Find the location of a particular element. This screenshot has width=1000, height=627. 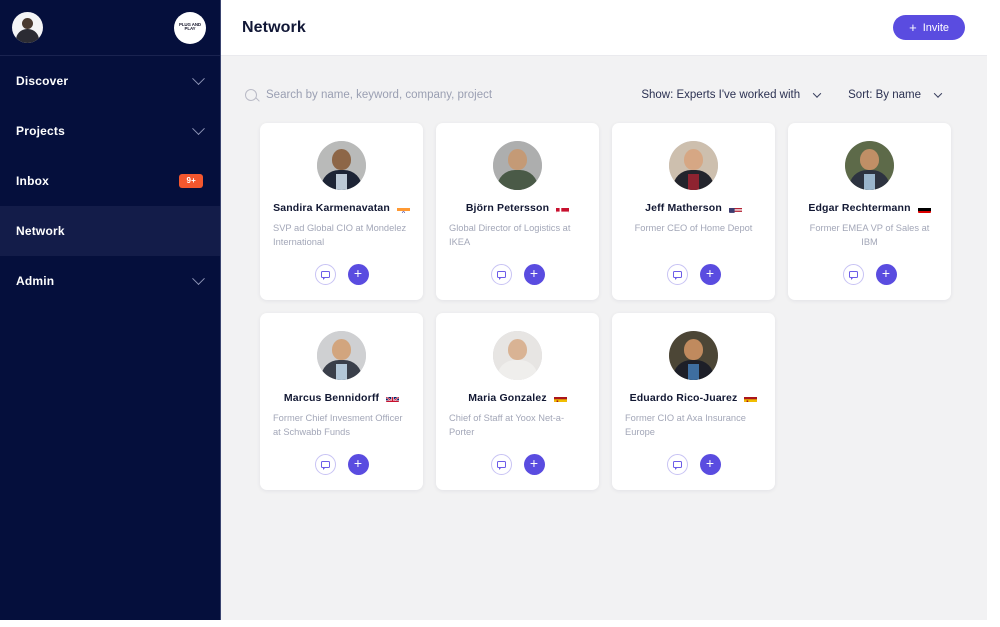

filter-show-dropdown: Show: Experts I've worked with is located at coordinates (731, 95).